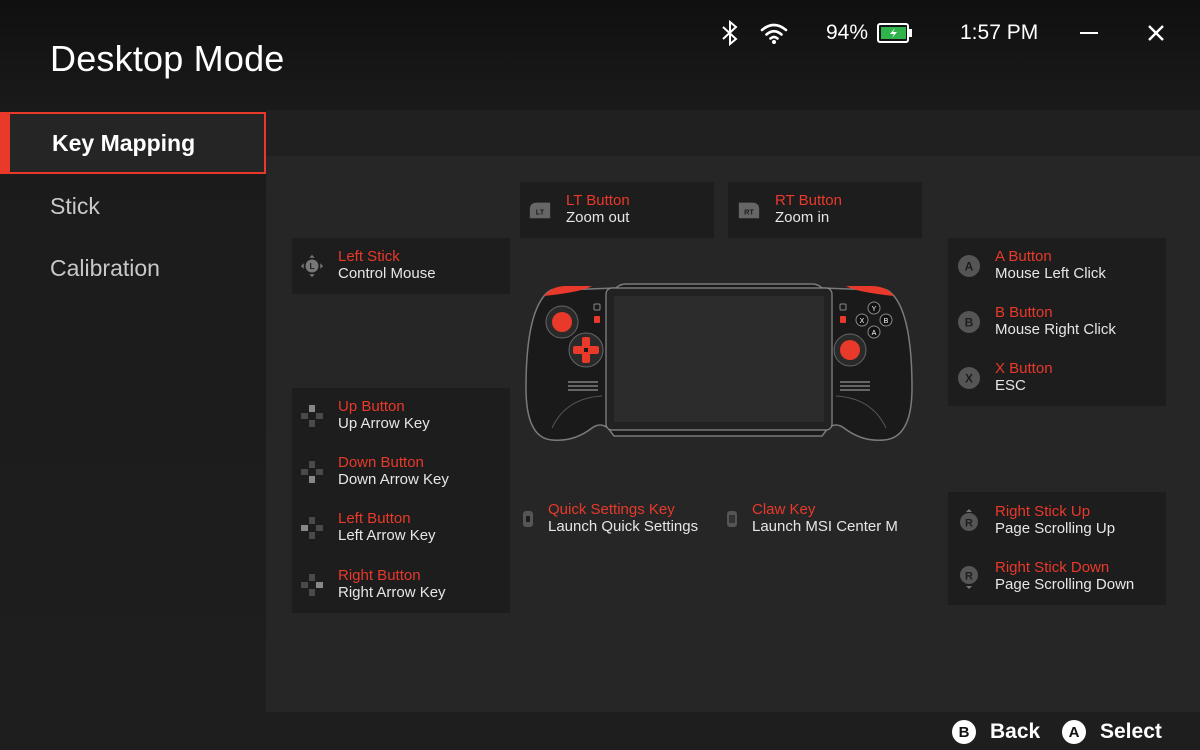 The image size is (1200, 750). I want to click on right-stick-down-mapping: R Right Stick Down Page Scrolling Down, so click(1045, 576).